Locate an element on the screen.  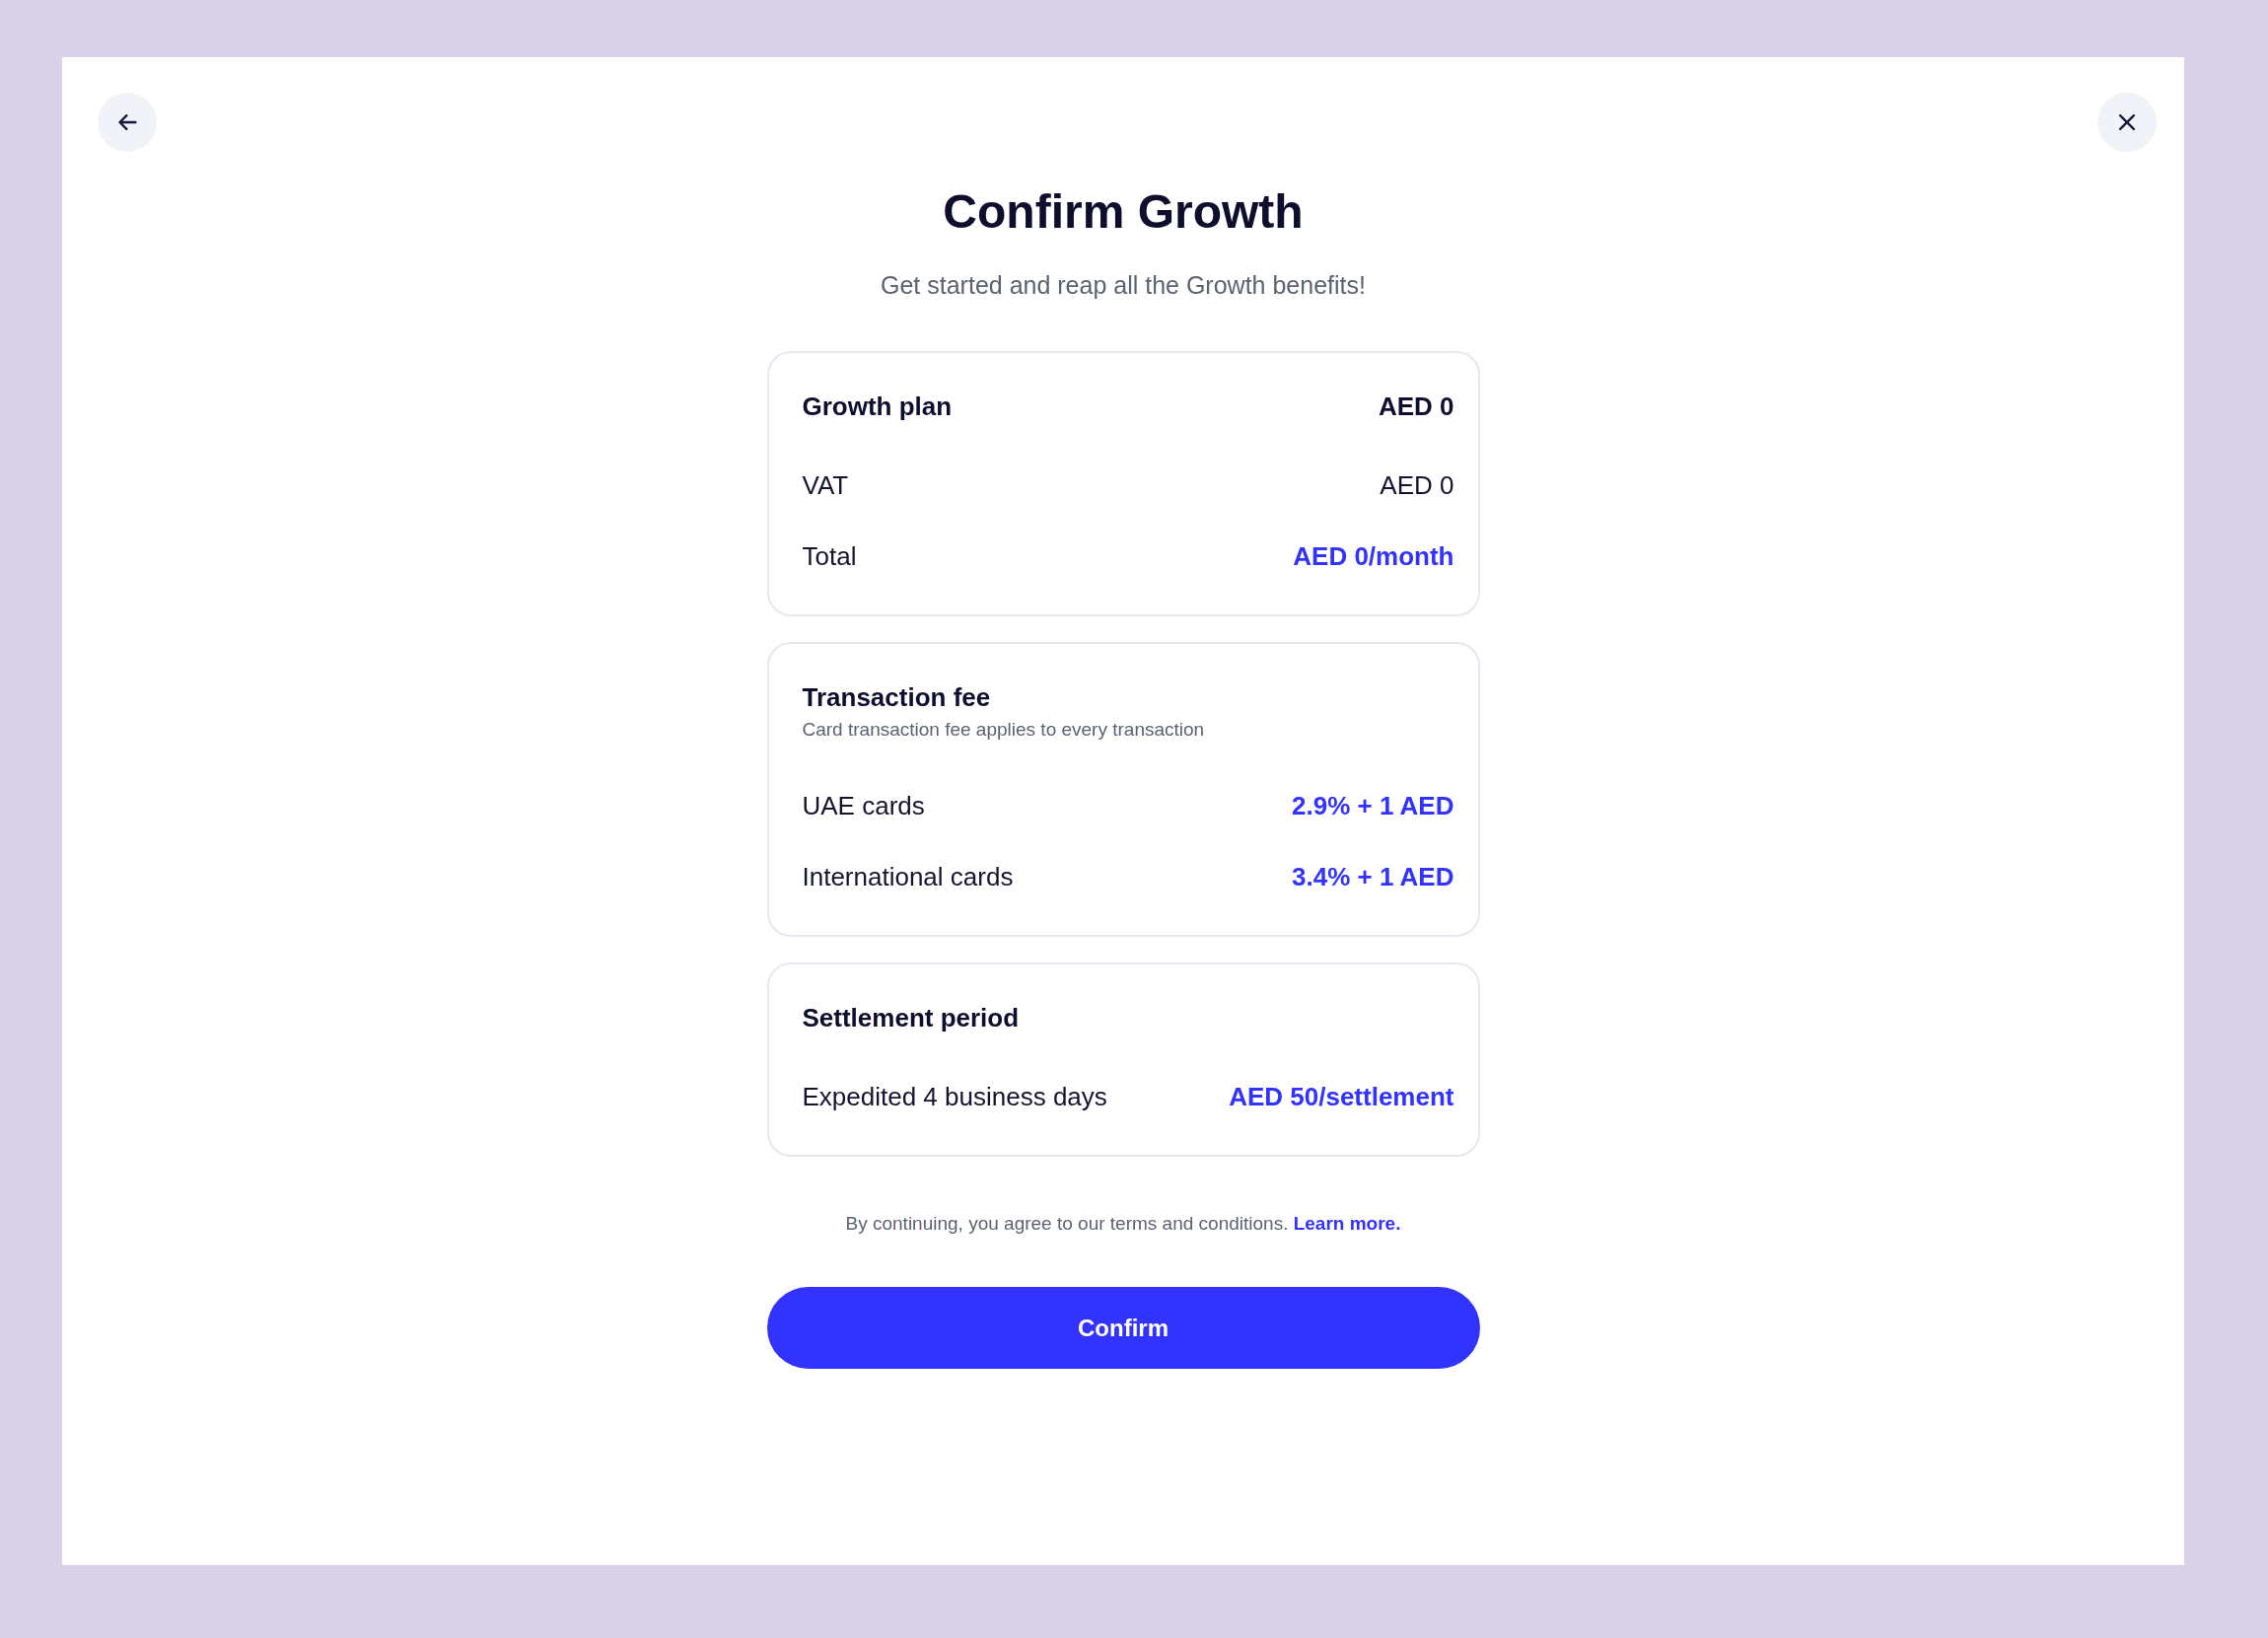
row-label: UAE cards is located at coordinates (863, 805).